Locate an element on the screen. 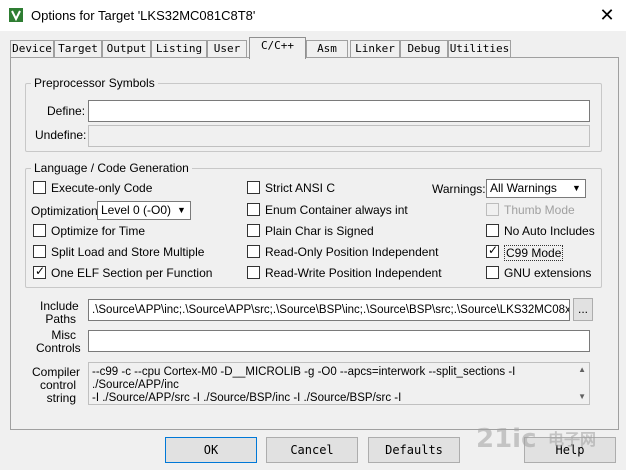 Image resolution: width=626 pixels, height=470 pixels. enum-container-checkbox is located at coordinates (253, 209).